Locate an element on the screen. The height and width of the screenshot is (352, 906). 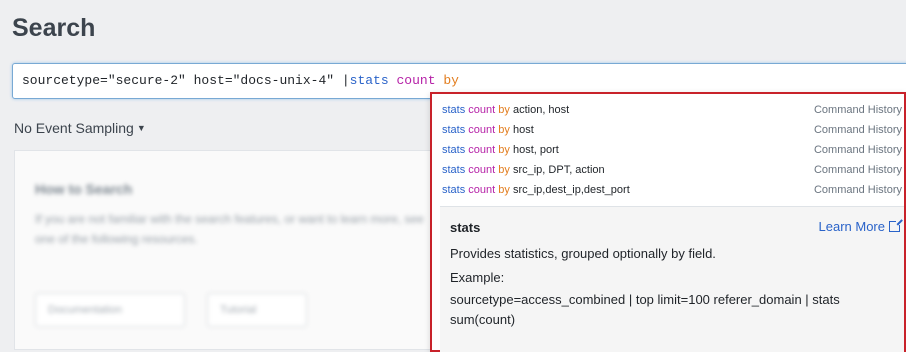
tutorial-button: Tutorial is located at coordinates (257, 310).